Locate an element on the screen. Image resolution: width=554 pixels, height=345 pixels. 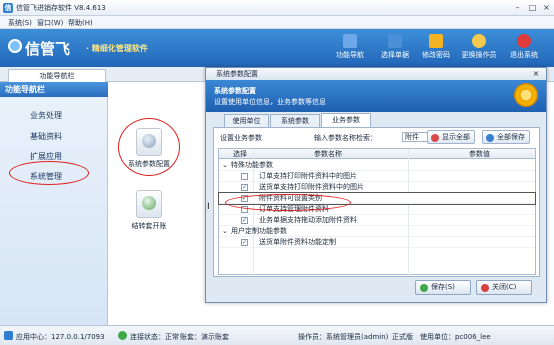
show-all-button: 显示全部 is located at coordinates (451, 137).